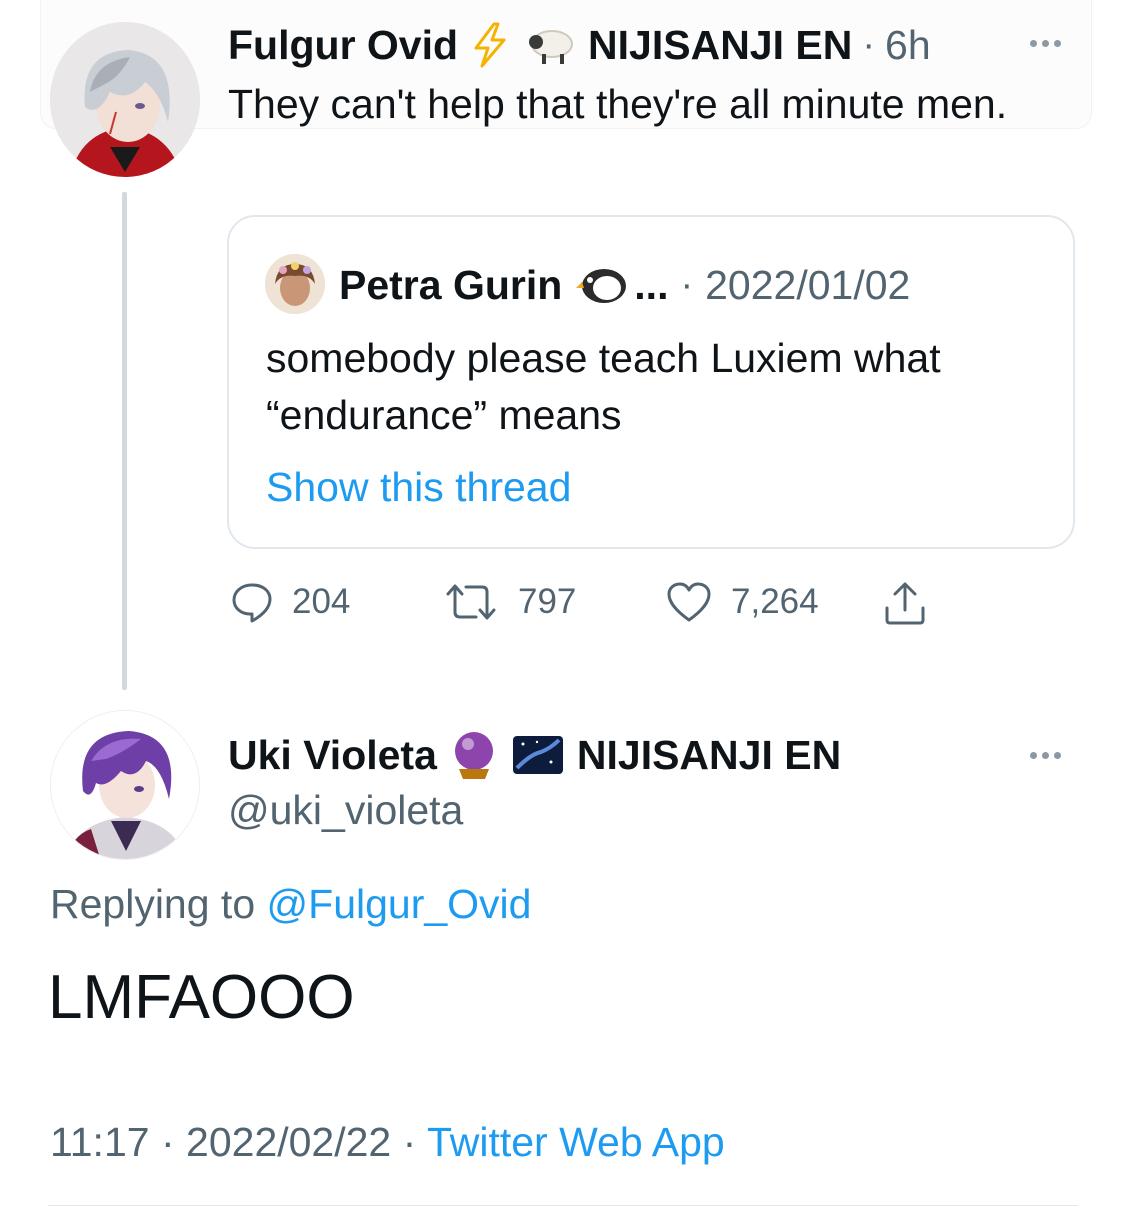 The image size is (1125, 1217). What do you see at coordinates (295, 284) in the screenshot?
I see `avatar-petra` at bounding box center [295, 284].